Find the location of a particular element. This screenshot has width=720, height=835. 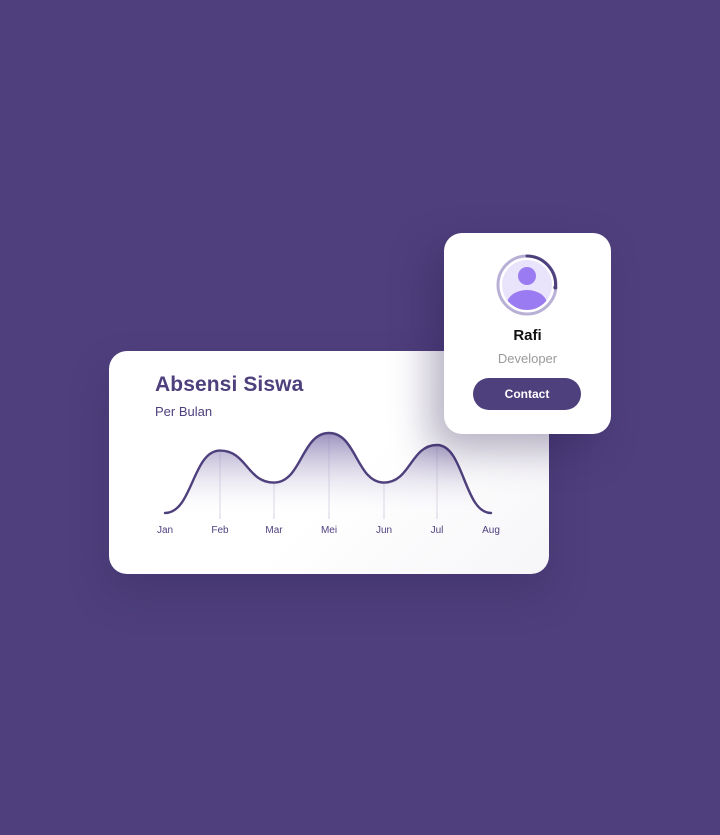

x-tick-label-jun: Jun is located at coordinates (384, 530).